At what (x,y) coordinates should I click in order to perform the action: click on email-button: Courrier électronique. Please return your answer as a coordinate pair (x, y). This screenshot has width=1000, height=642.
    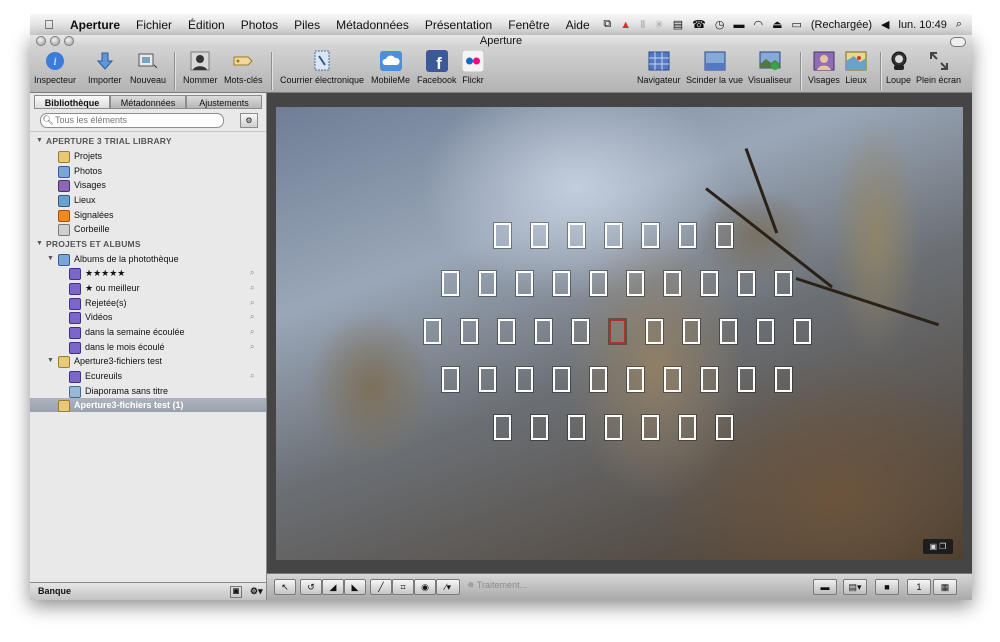
    Looking at the image, I should click on (322, 67).